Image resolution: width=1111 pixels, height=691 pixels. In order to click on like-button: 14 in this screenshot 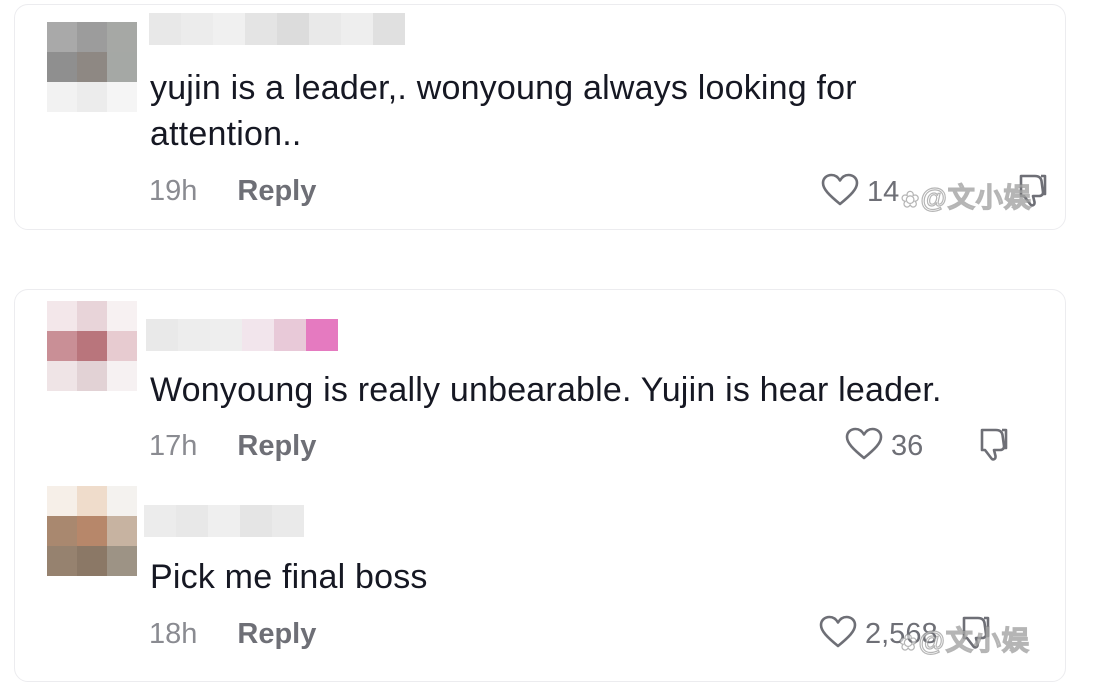, I will do `click(860, 192)`.